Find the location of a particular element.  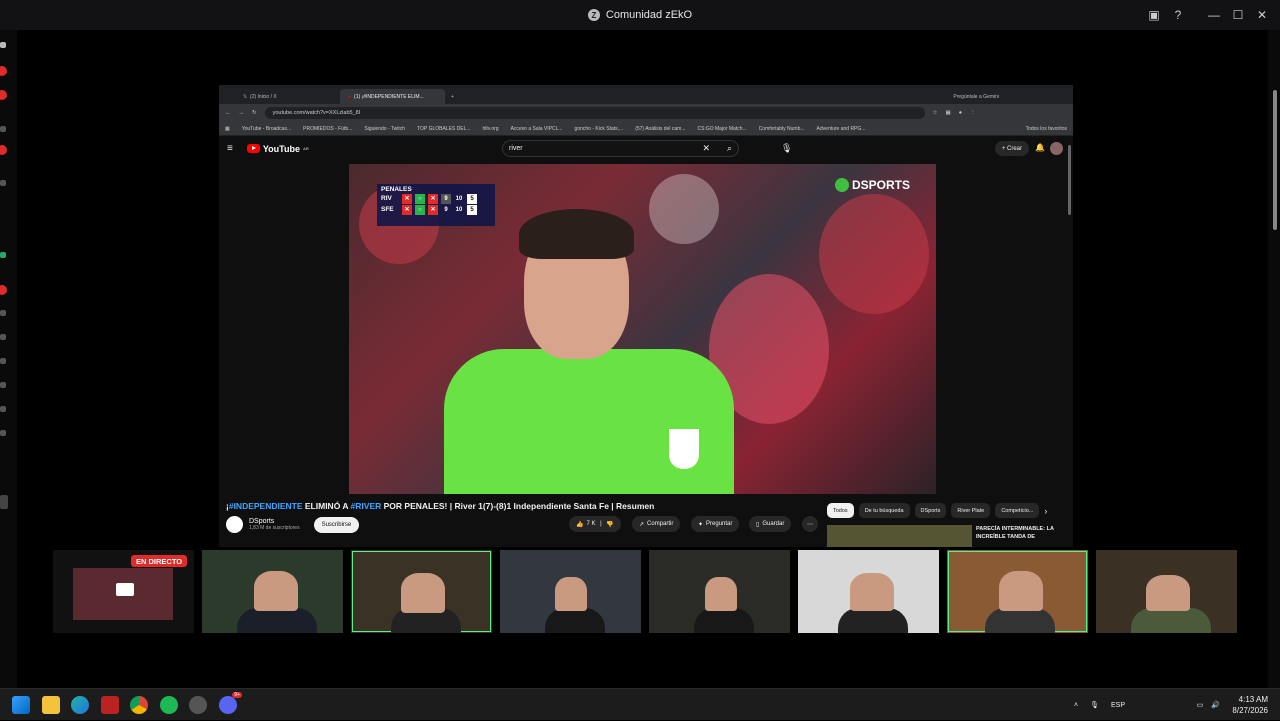

stream-tile: EN DIRECTO is located at coordinates (123, 591).